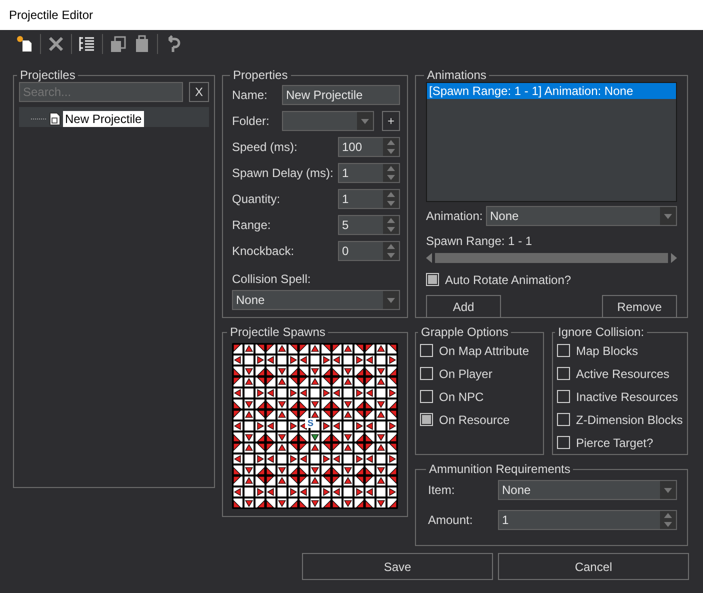 The width and height of the screenshot is (703, 593). Describe the element at coordinates (593, 566) in the screenshot. I see `dialog-button: Cancel` at that location.